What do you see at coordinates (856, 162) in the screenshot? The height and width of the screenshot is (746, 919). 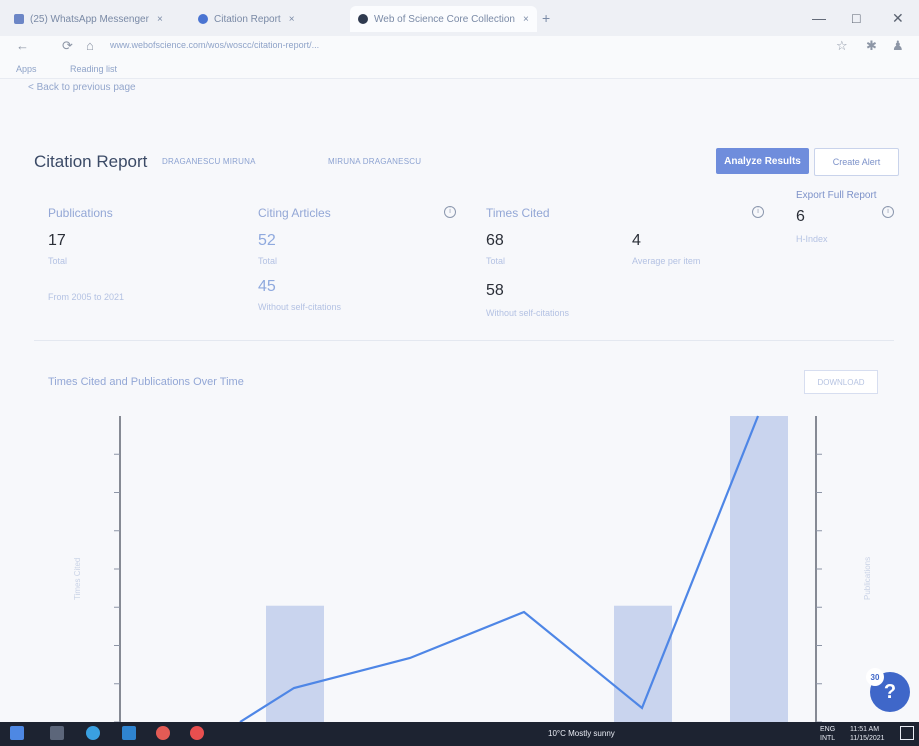 I see `create-alert-button: Create Alert` at bounding box center [856, 162].